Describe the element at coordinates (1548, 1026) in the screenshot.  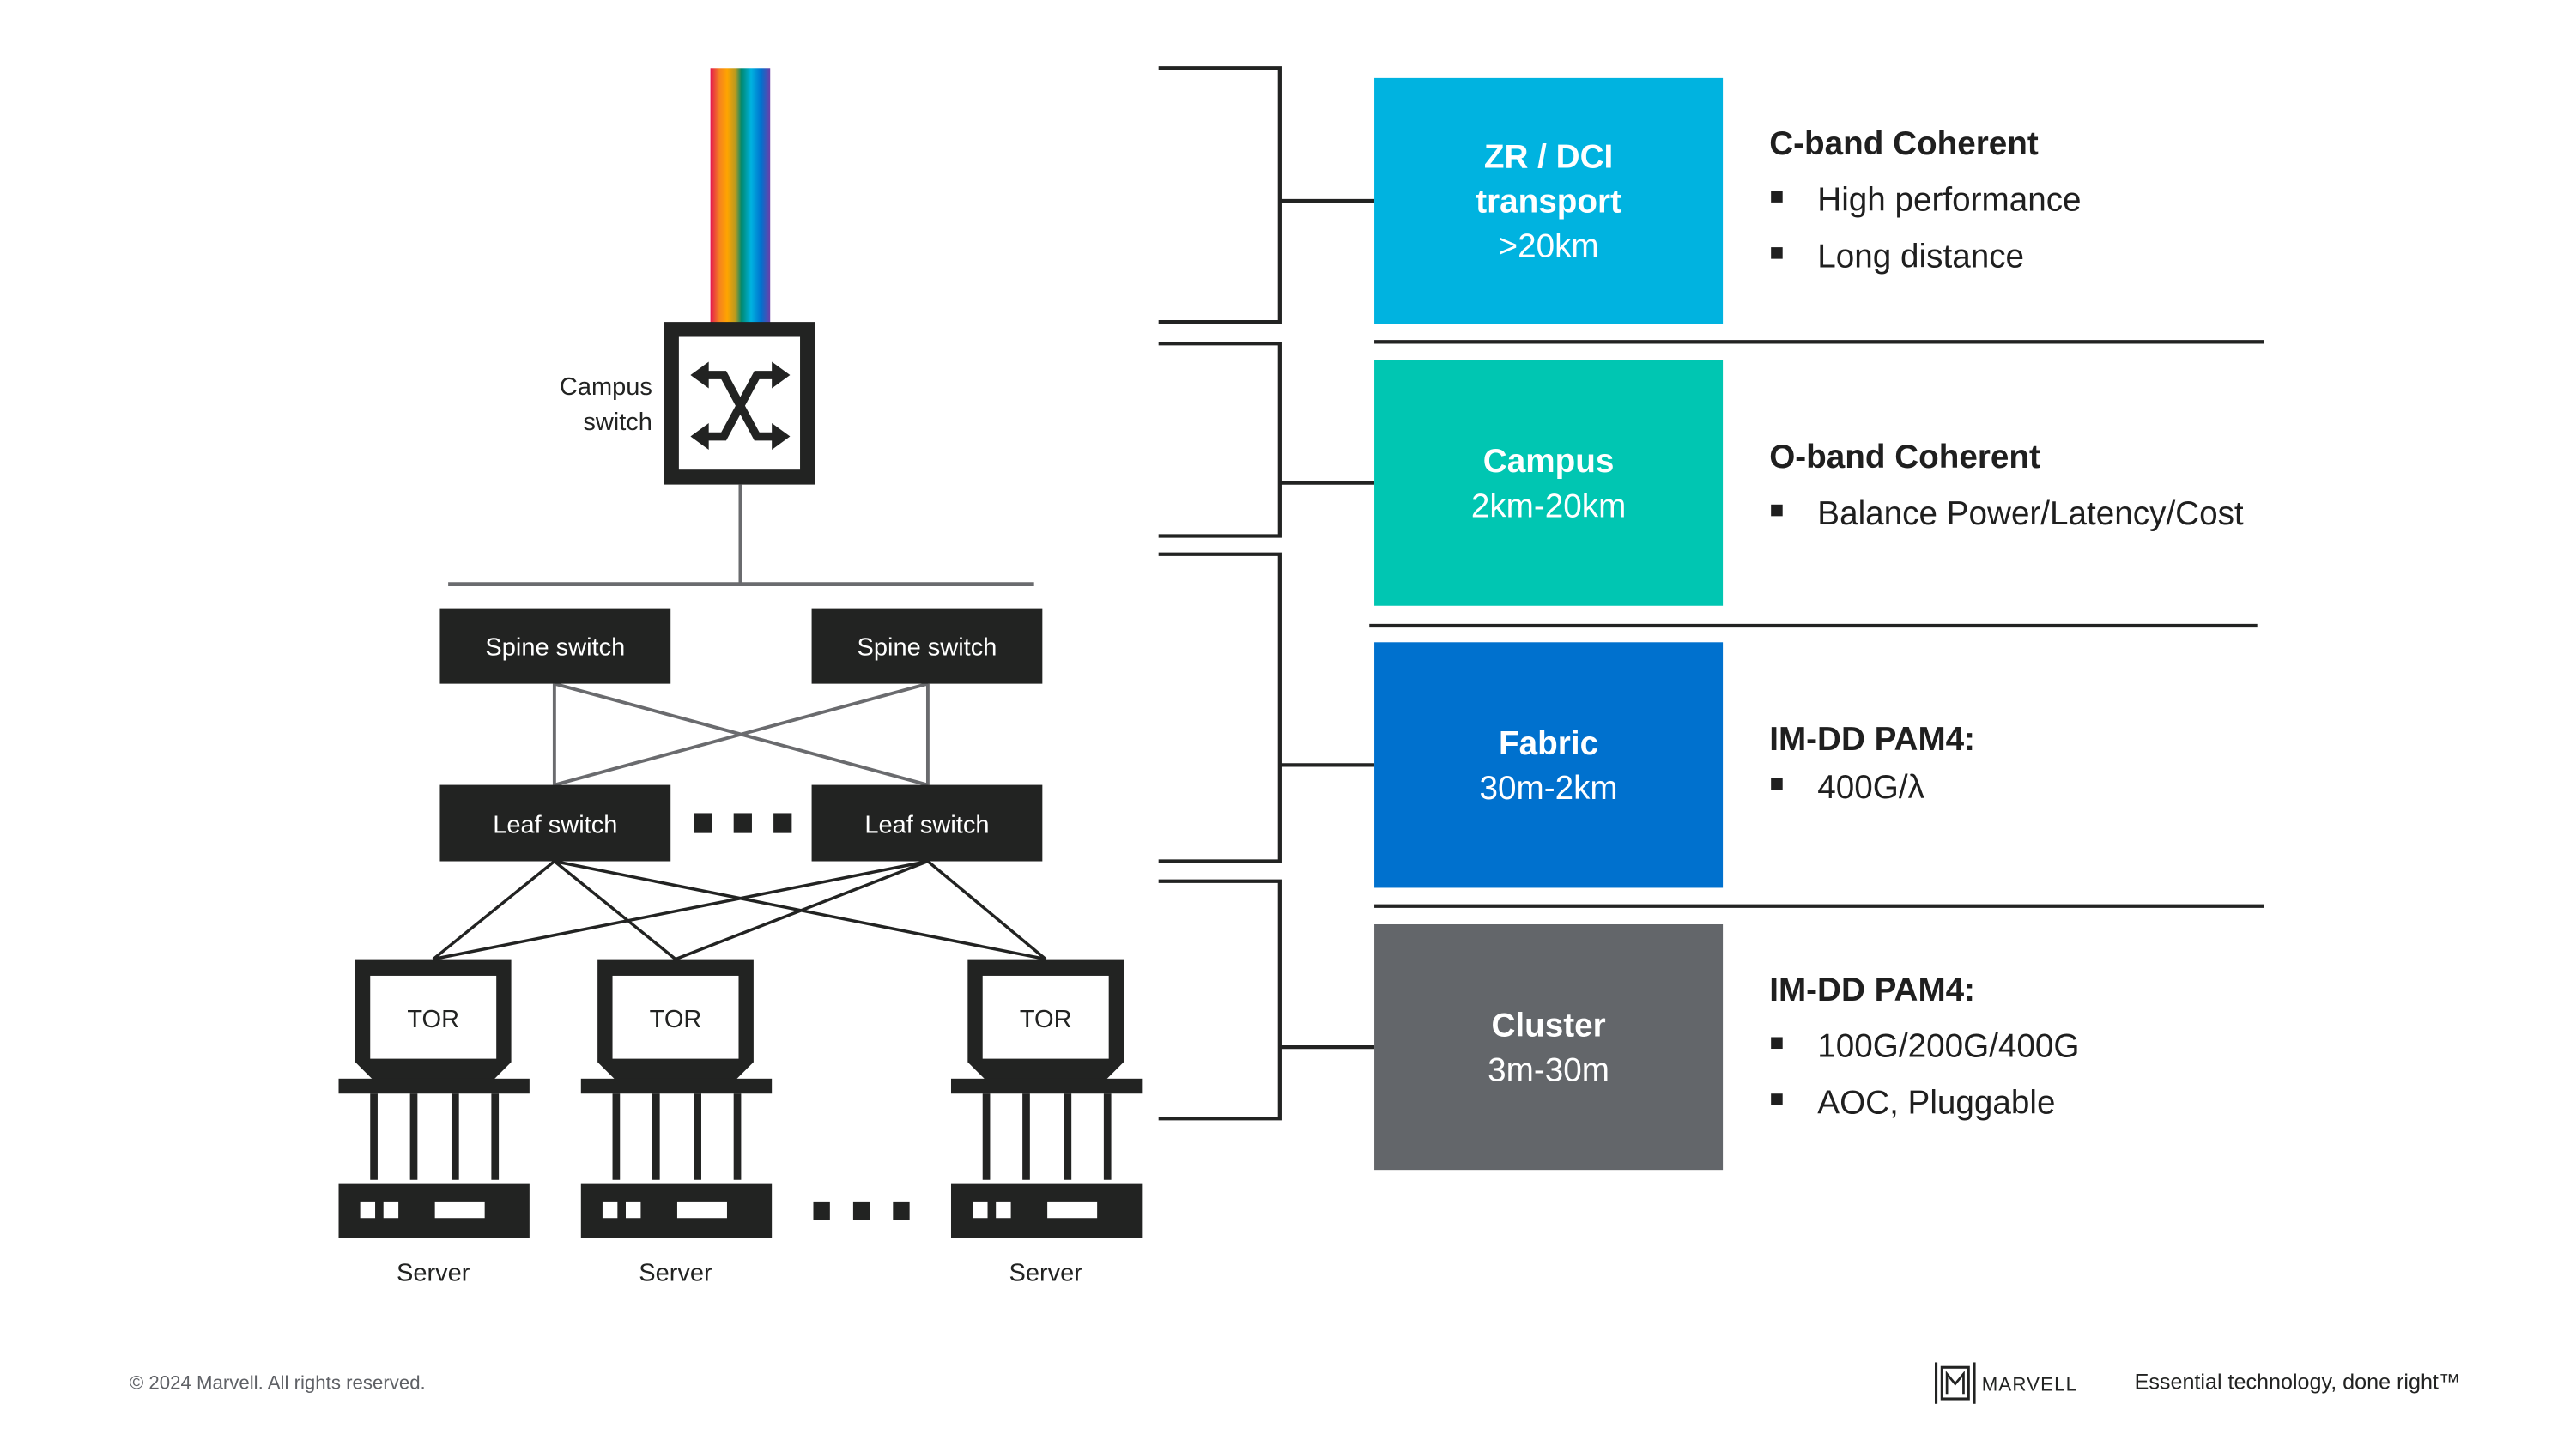
I see `tier-title: Cluster` at that location.